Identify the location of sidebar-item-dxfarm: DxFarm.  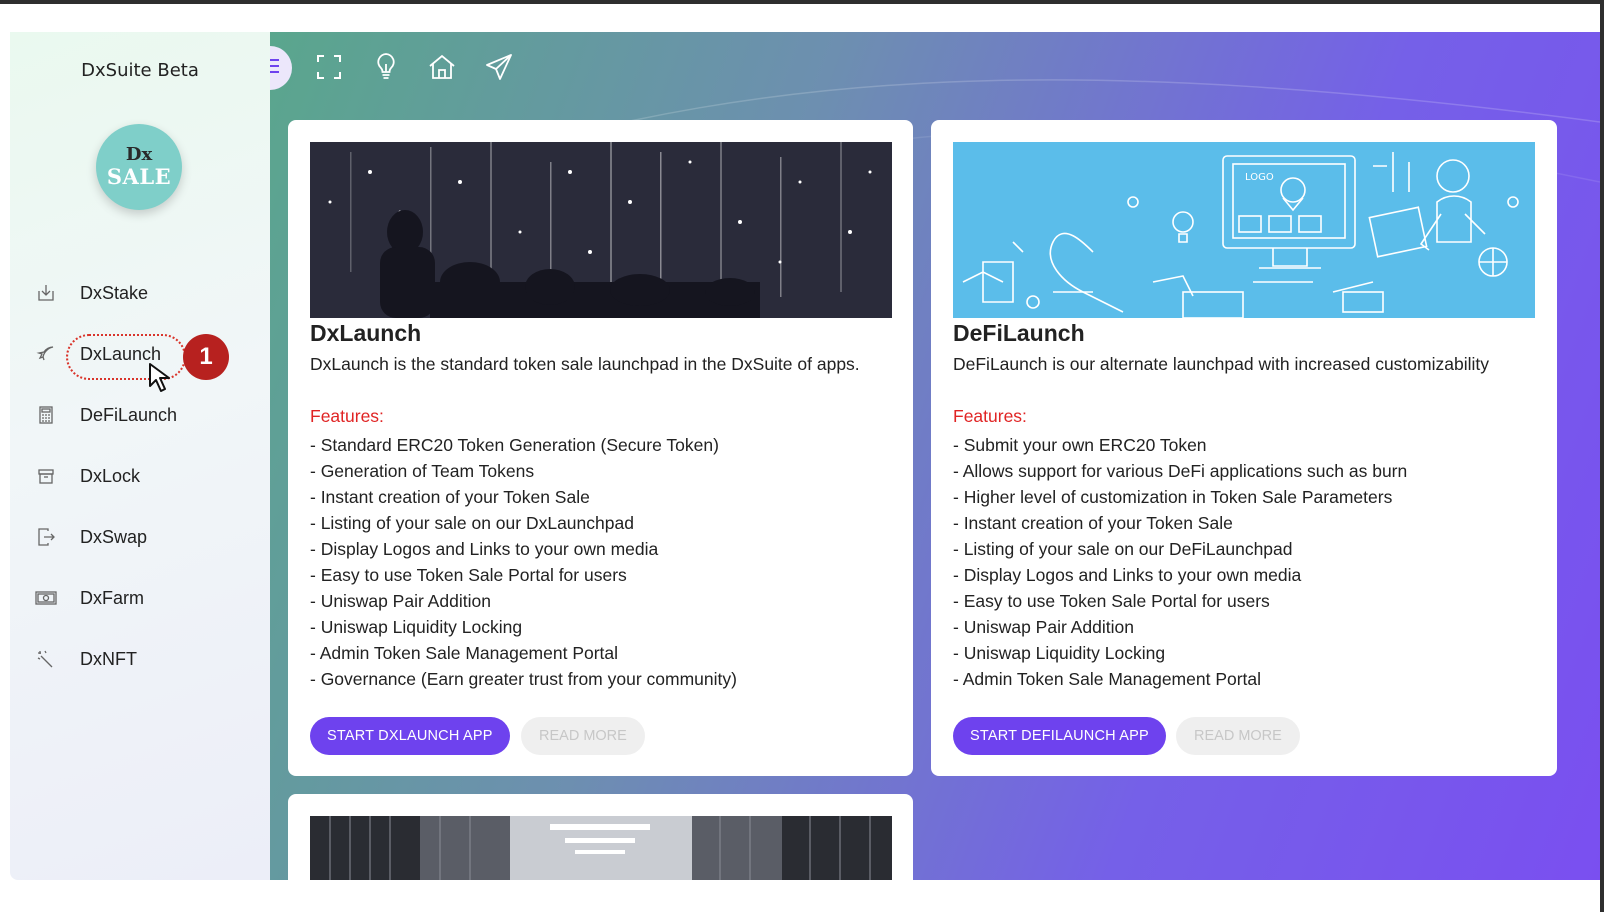
(134, 598).